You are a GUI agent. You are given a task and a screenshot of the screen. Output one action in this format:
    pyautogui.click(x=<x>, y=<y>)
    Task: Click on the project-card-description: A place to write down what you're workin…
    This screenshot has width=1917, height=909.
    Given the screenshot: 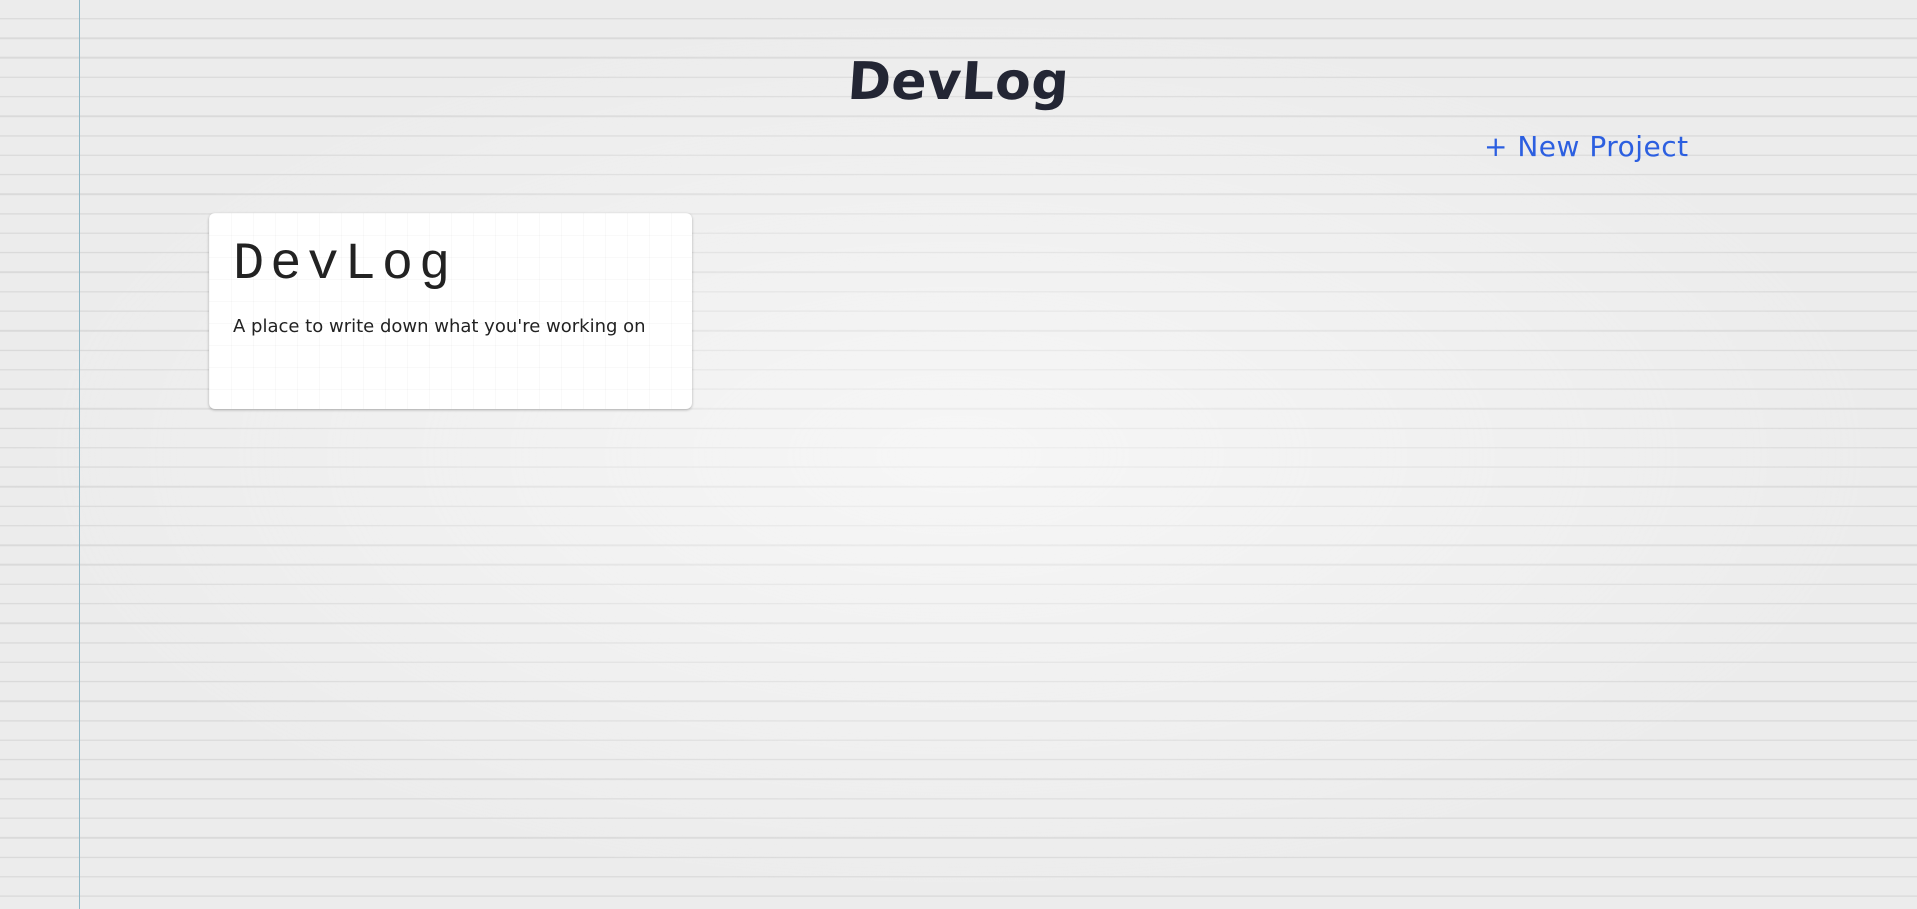 What is the action you would take?
    pyautogui.click(x=439, y=326)
    